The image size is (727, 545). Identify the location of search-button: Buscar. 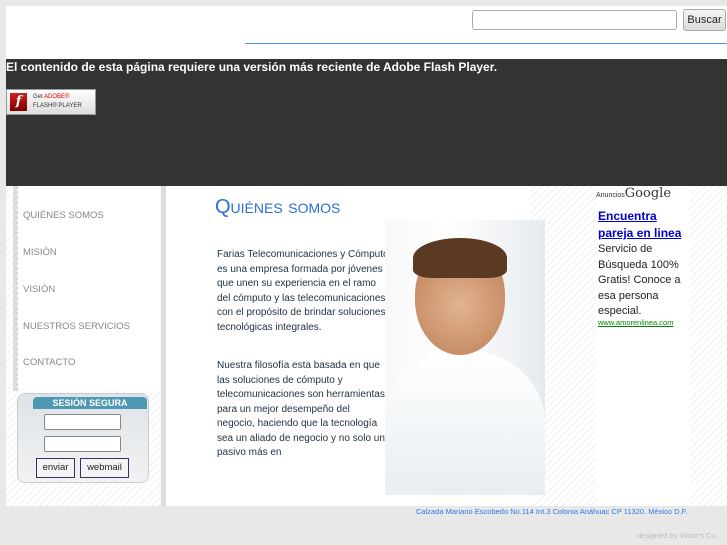
(704, 20).